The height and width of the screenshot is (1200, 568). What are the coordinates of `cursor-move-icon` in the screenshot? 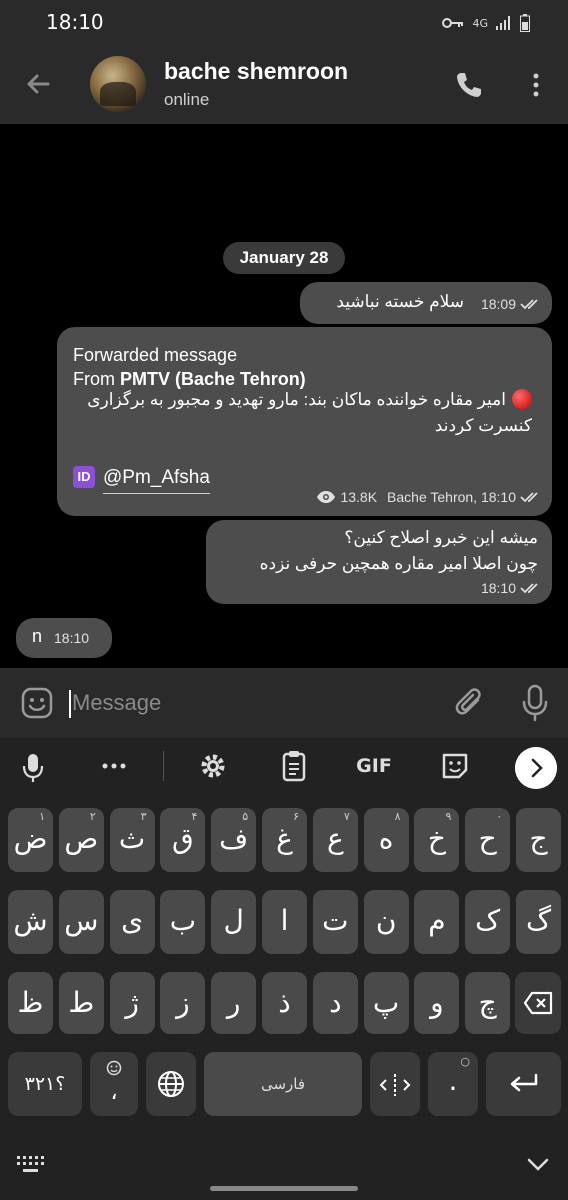 It's located at (395, 1085).